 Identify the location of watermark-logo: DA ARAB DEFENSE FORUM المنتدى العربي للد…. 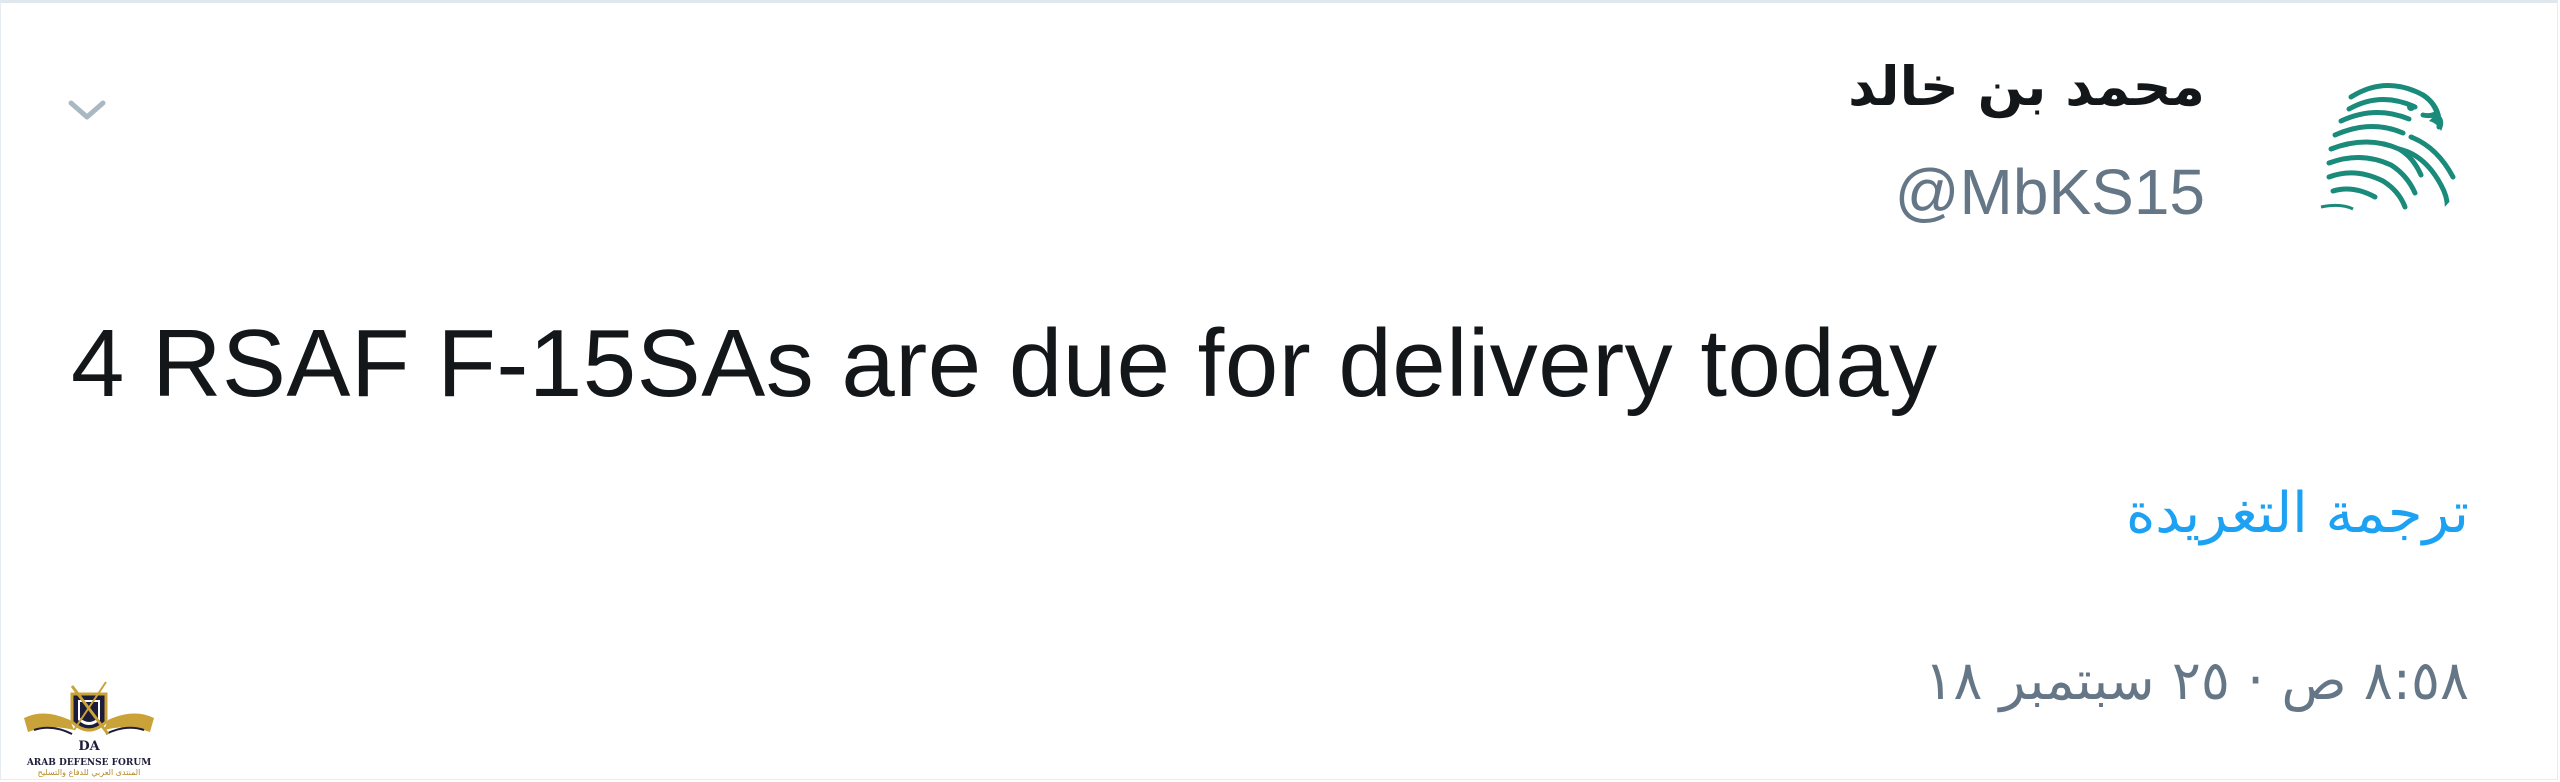
(89, 724).